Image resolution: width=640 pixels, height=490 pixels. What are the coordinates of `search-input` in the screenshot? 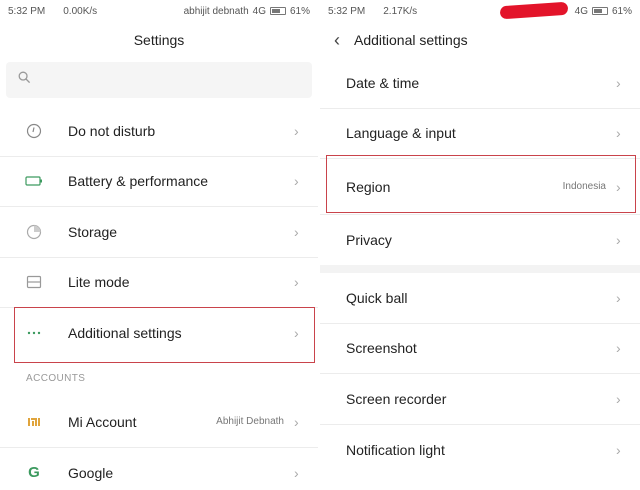 It's located at (159, 80).